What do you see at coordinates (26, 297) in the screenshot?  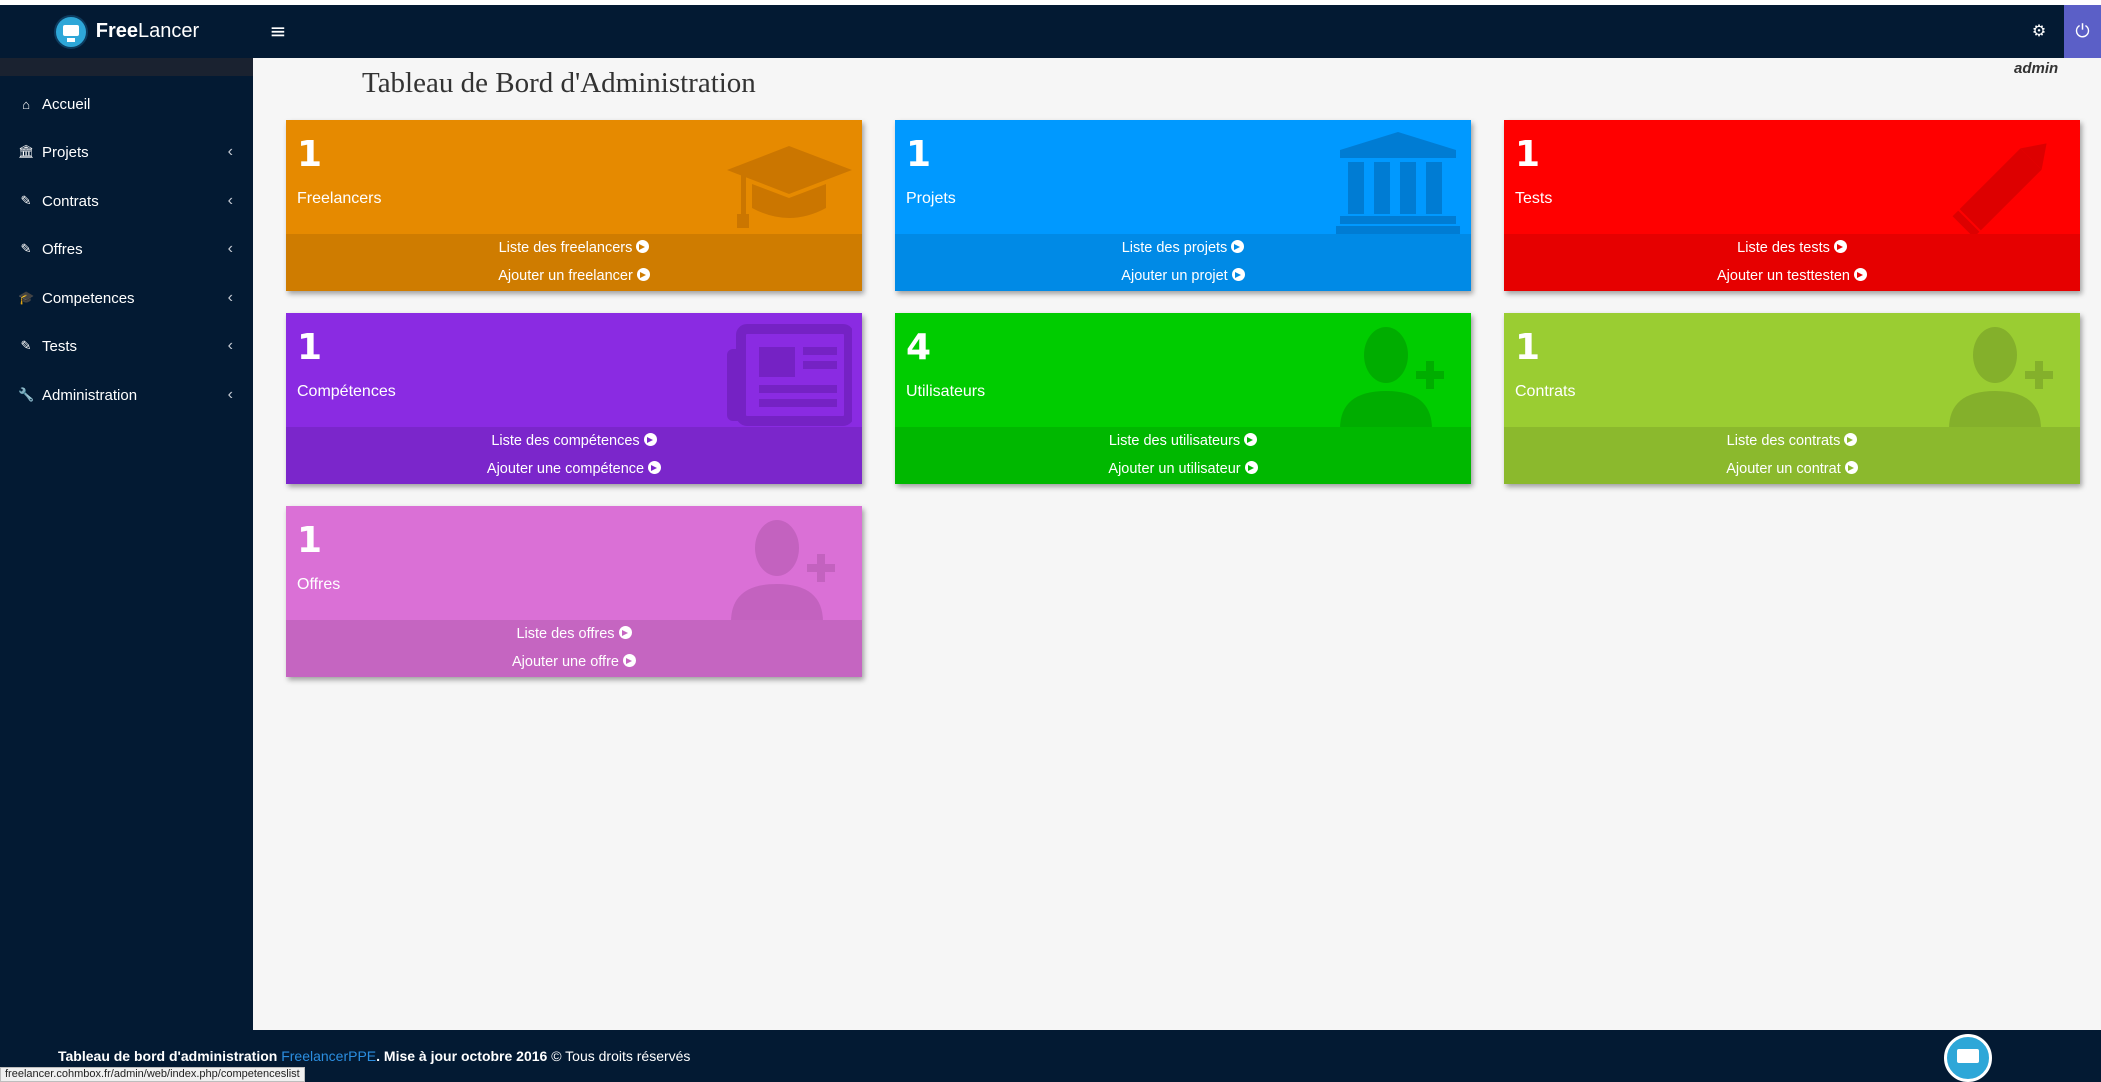 I see `graduation-cap-icon: 🎓` at bounding box center [26, 297].